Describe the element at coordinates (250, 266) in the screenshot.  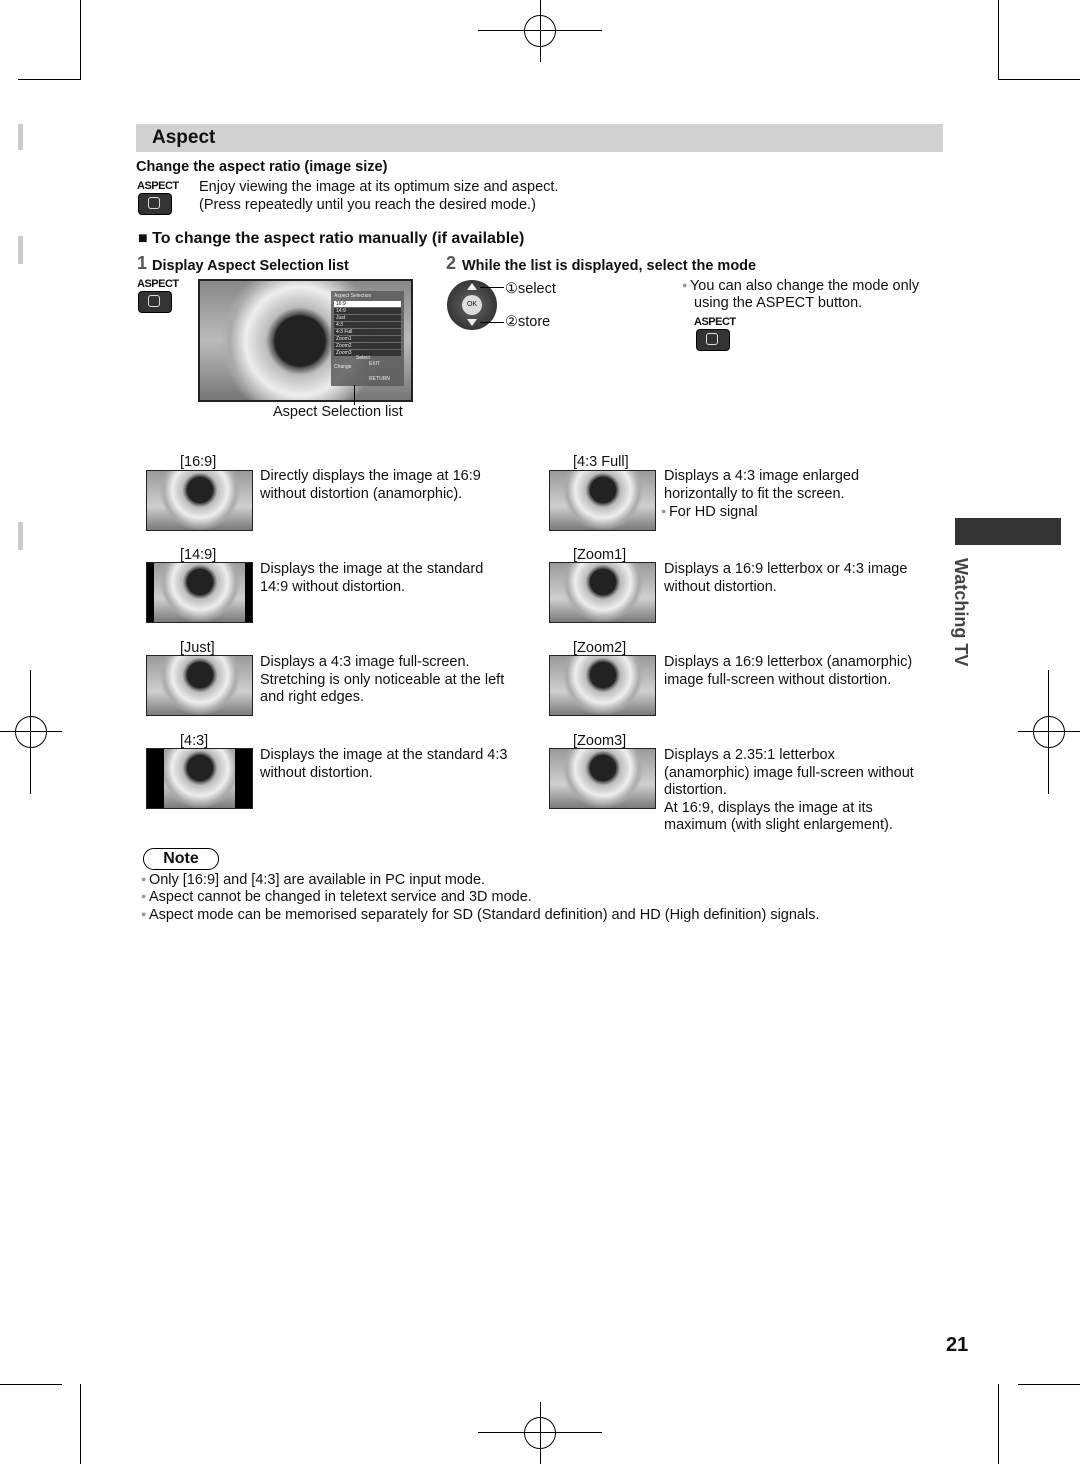
I see `step1-text: Display Aspect Selection list` at that location.